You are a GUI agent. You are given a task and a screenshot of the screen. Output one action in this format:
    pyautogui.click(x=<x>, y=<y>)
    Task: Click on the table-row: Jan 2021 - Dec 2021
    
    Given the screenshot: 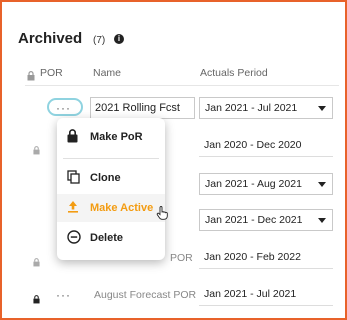 What is the action you would take?
    pyautogui.click(x=173, y=220)
    